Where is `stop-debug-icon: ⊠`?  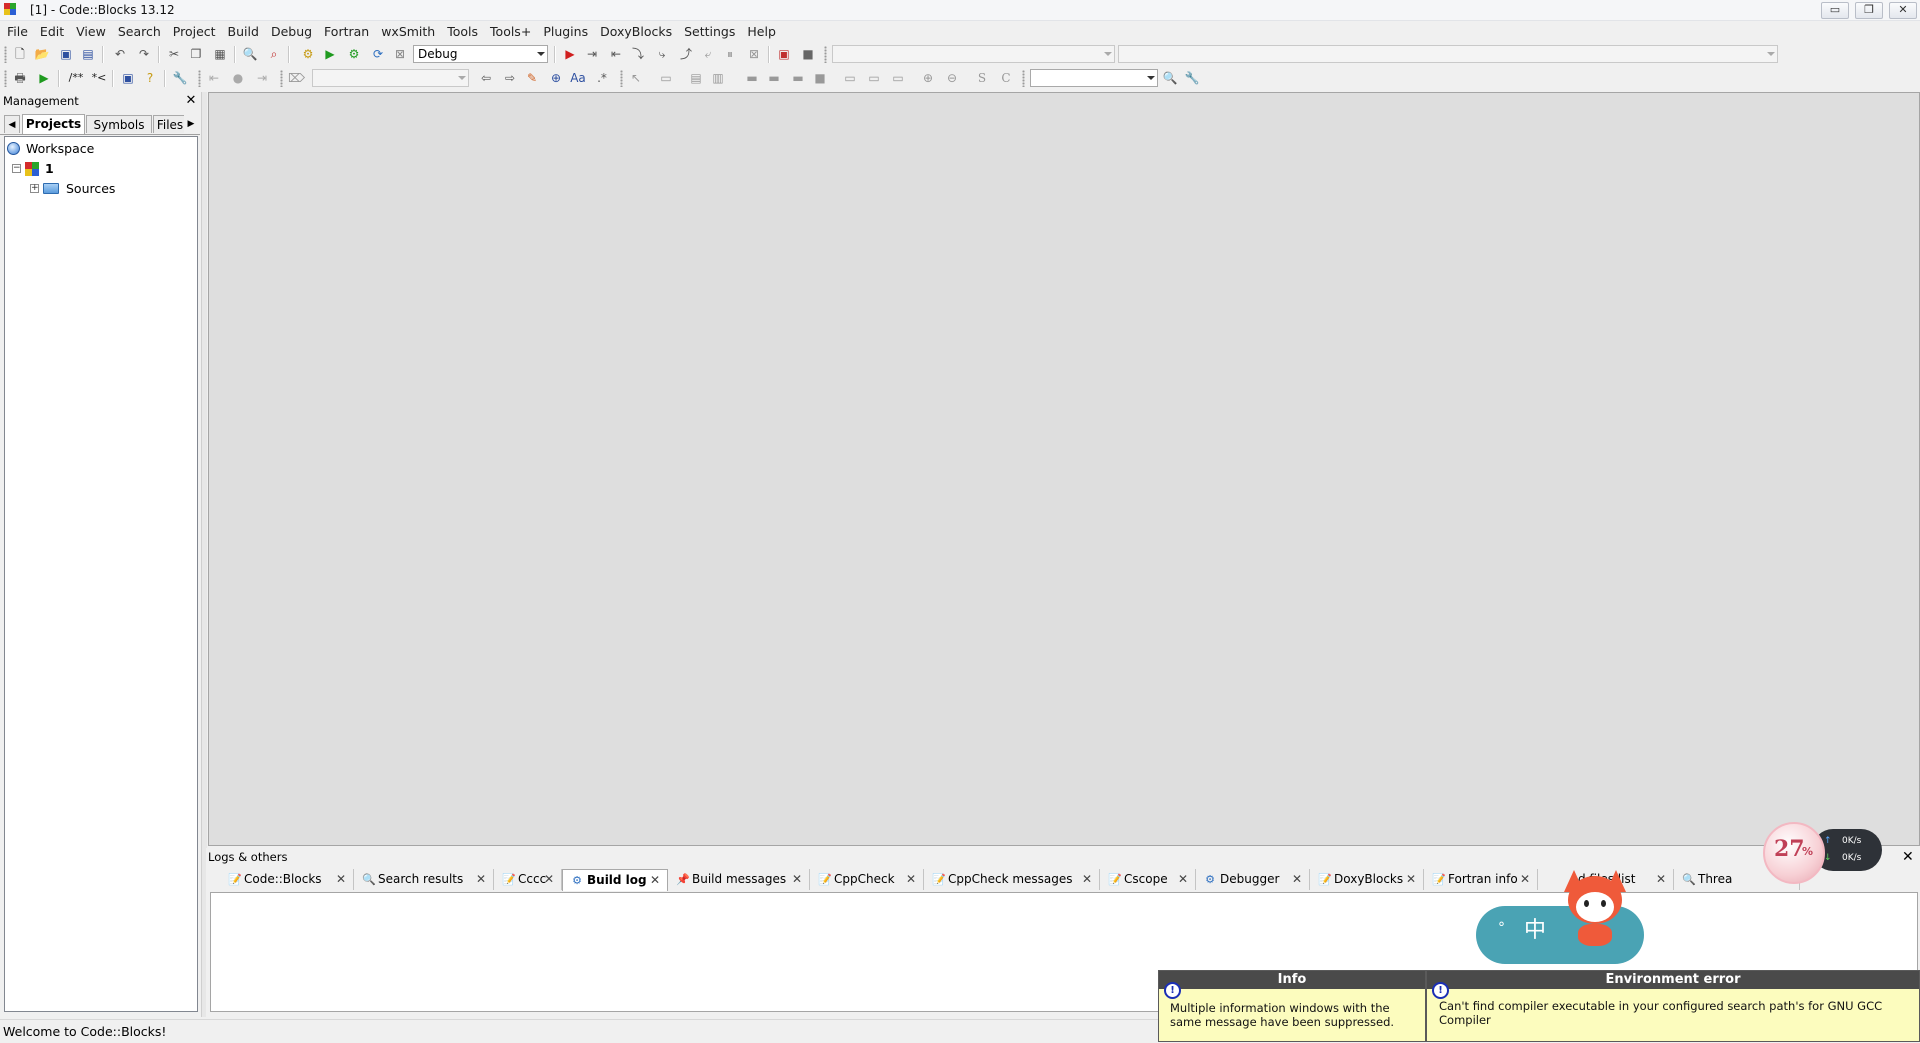
stop-debug-icon: ⊠ is located at coordinates (754, 54).